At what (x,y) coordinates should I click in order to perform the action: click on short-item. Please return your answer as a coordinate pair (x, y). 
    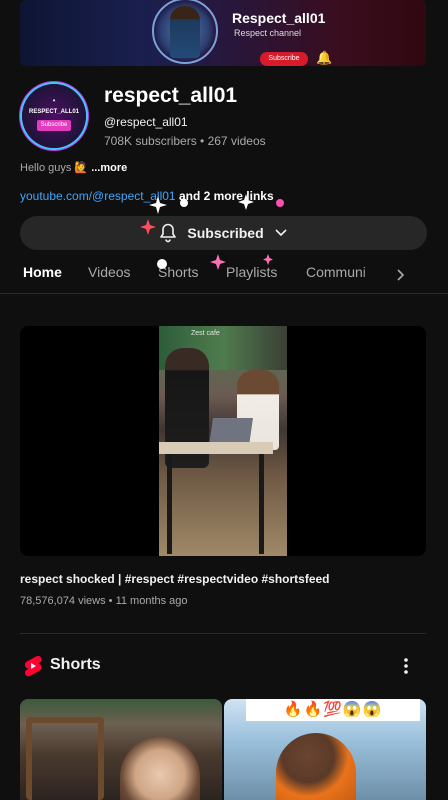
    Looking at the image, I should click on (121, 749).